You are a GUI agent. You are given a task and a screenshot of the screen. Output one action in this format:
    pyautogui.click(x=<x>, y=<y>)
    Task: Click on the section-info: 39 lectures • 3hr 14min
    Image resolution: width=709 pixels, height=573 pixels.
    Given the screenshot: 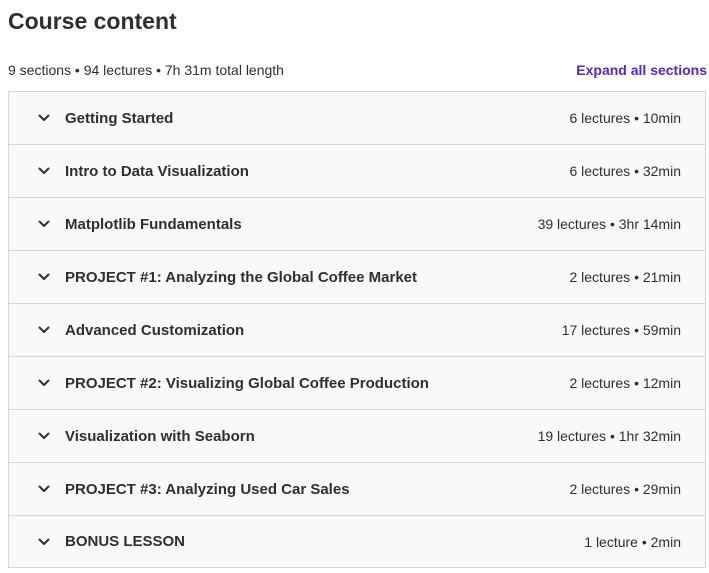 What is the action you would take?
    pyautogui.click(x=609, y=224)
    